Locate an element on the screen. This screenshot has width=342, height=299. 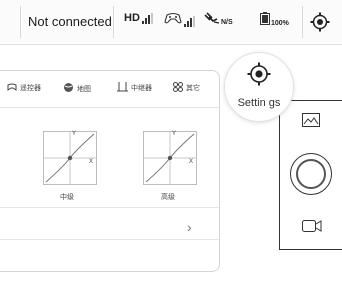
battery-icon is located at coordinates (265, 20).